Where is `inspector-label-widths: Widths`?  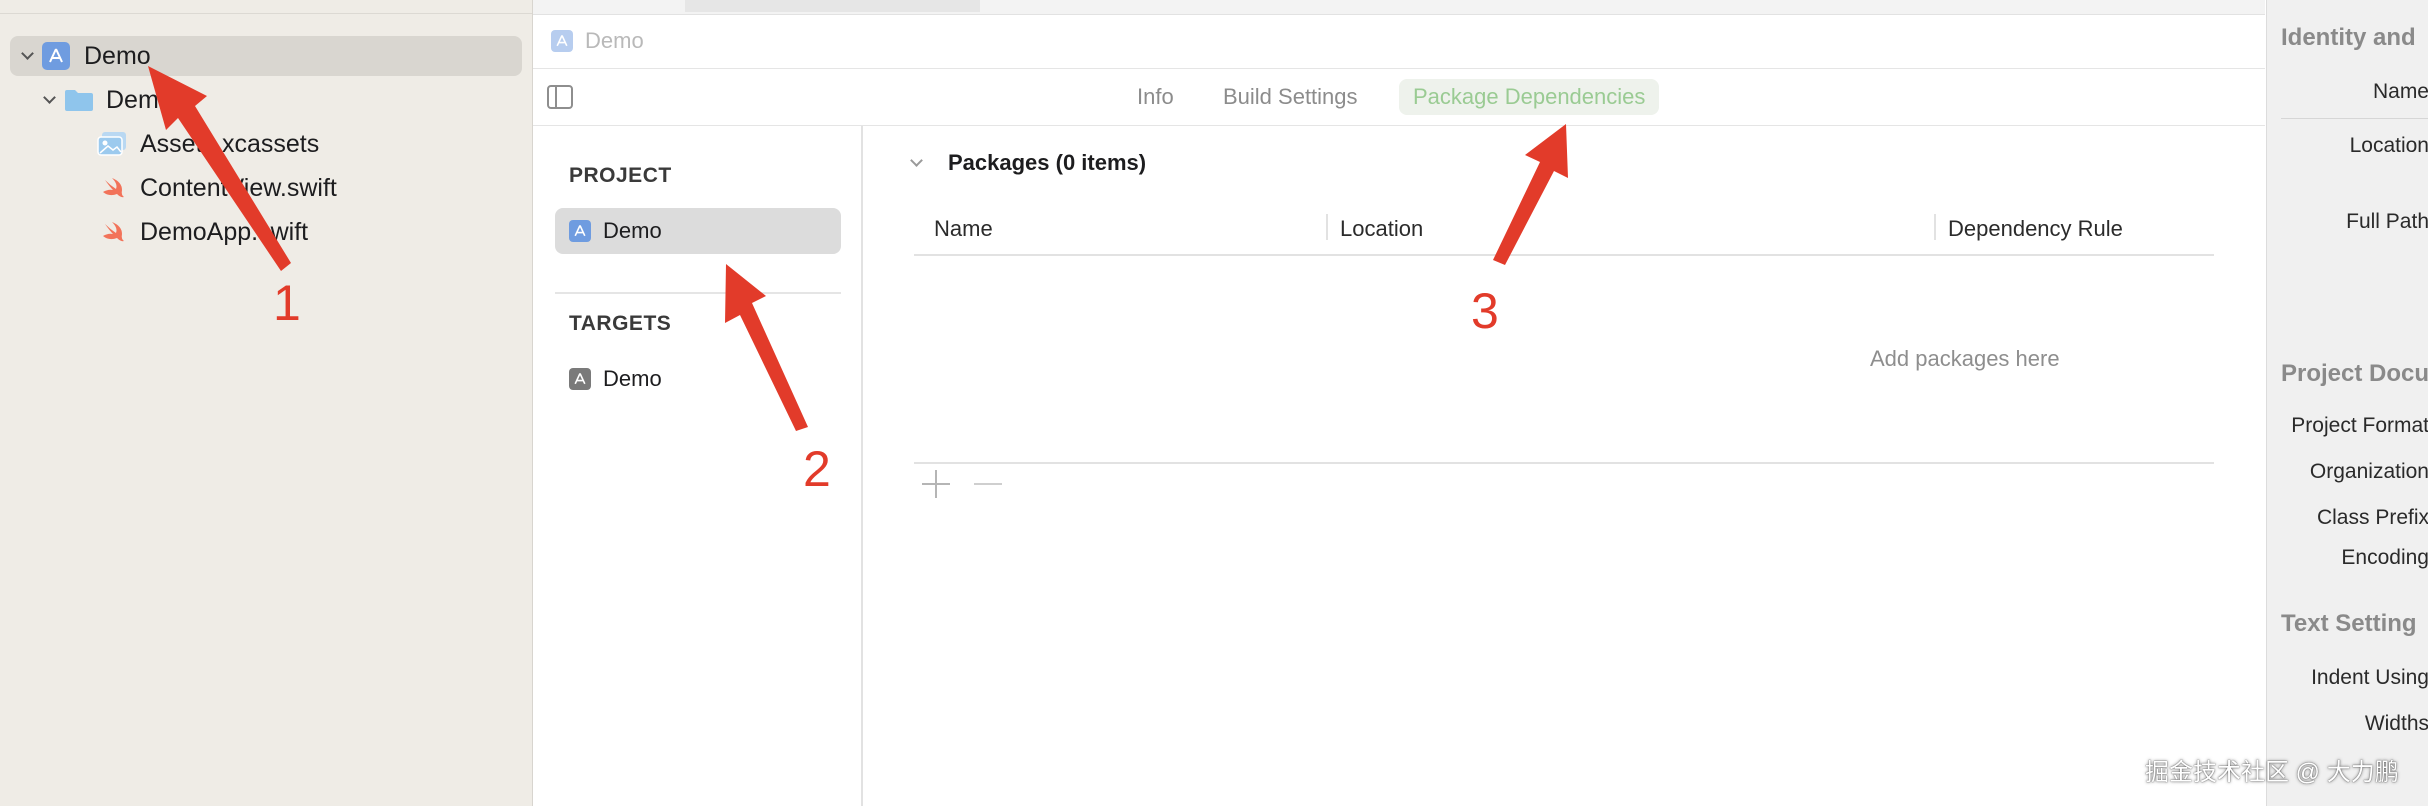
inspector-label-widths: Widths is located at coordinates (2396, 723).